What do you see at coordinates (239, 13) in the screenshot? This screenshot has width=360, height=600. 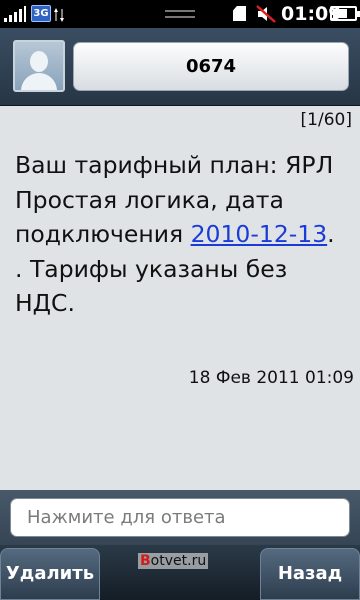 I see `sd-card-icon` at bounding box center [239, 13].